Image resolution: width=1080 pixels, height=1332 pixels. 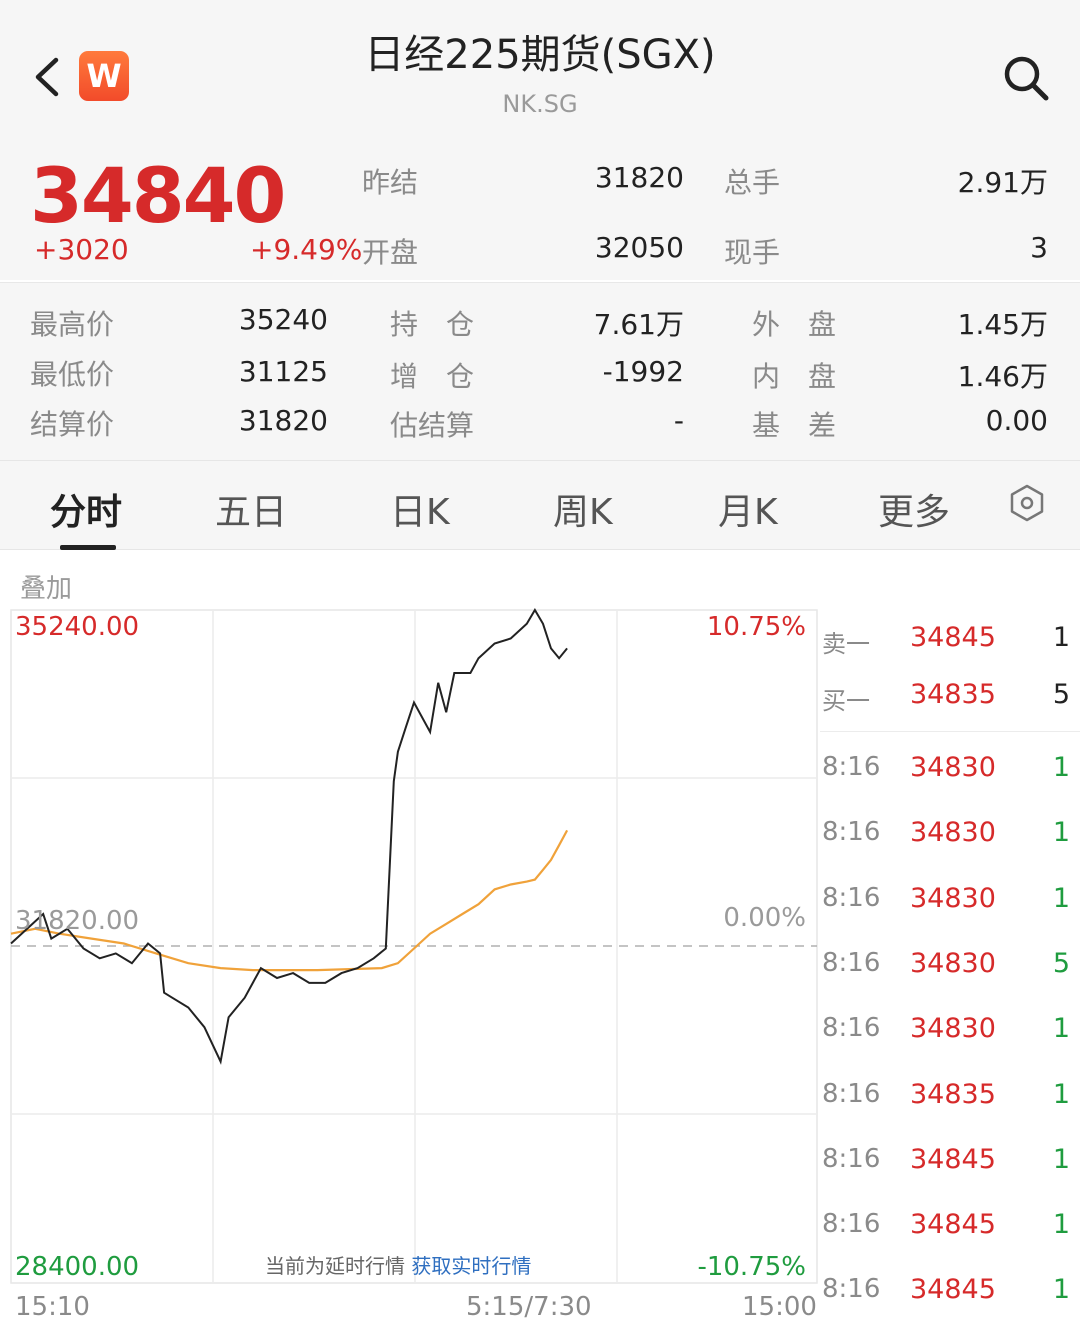 I want to click on open-label: 开盘, so click(x=390, y=252).